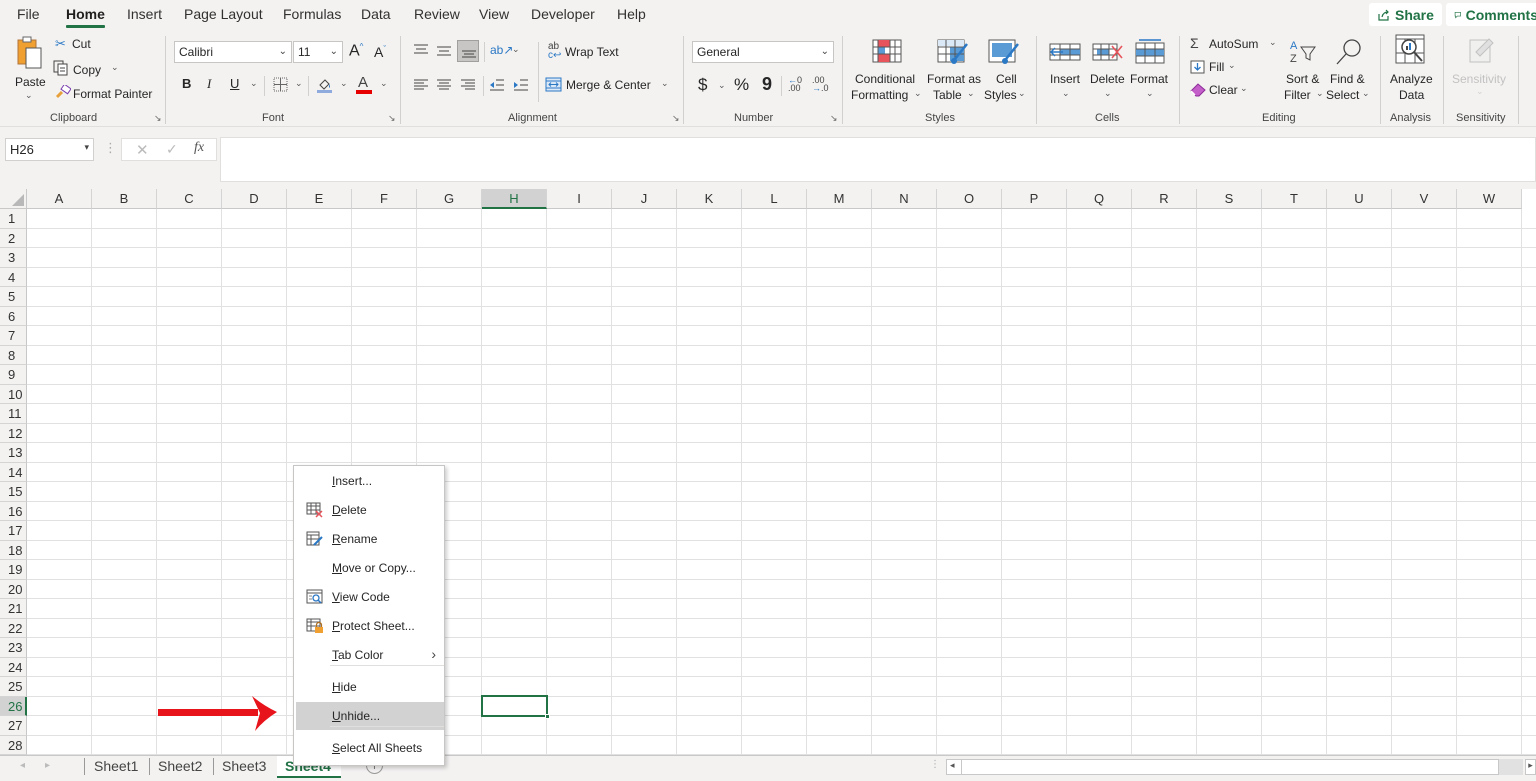 The height and width of the screenshot is (781, 1536). Describe the element at coordinates (1007, 71) in the screenshot. I see `cell-styles-button: Cell Styles ⌄` at that location.